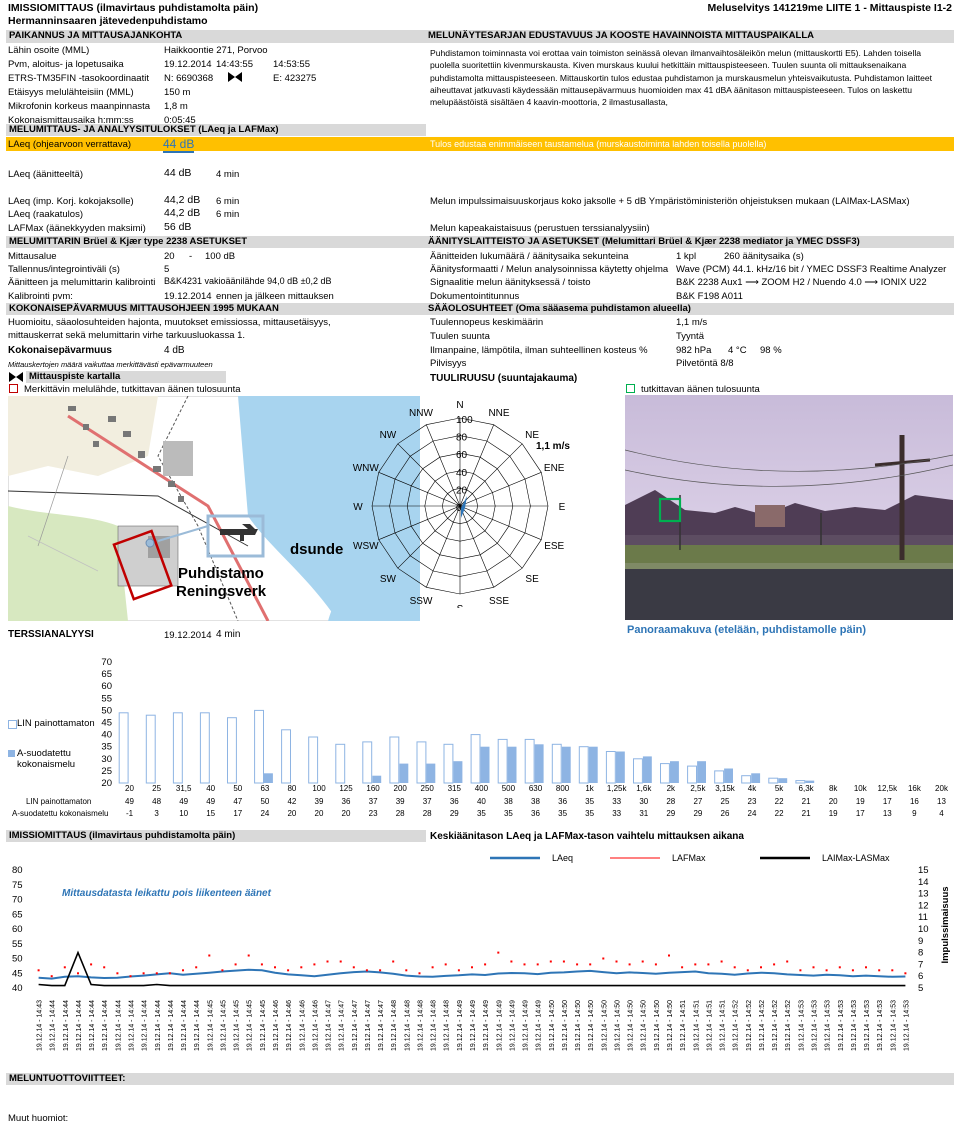  What do you see at coordinates (535, 813) in the screenshot?
I see `terssi-a-value: 36` at bounding box center [535, 813].